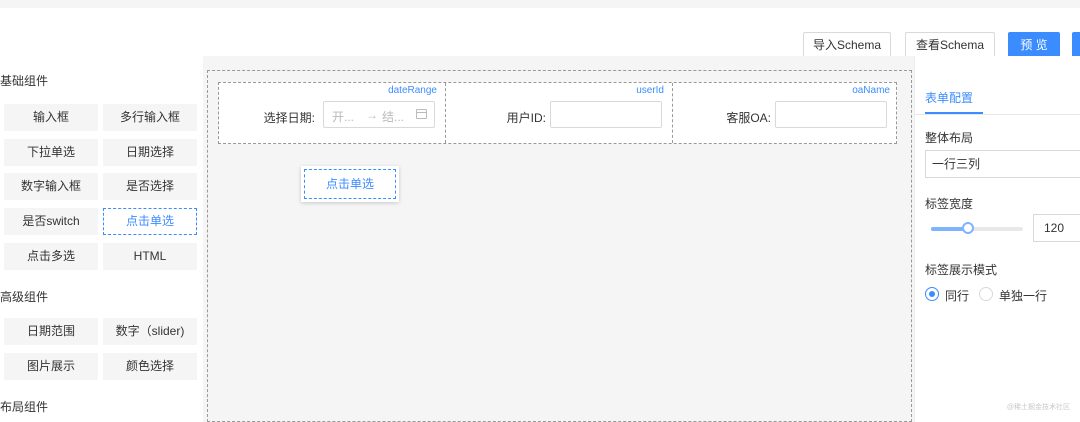 The height and width of the screenshot is (422, 1080). What do you see at coordinates (650, 90) in the screenshot?
I see `field-key: userId` at bounding box center [650, 90].